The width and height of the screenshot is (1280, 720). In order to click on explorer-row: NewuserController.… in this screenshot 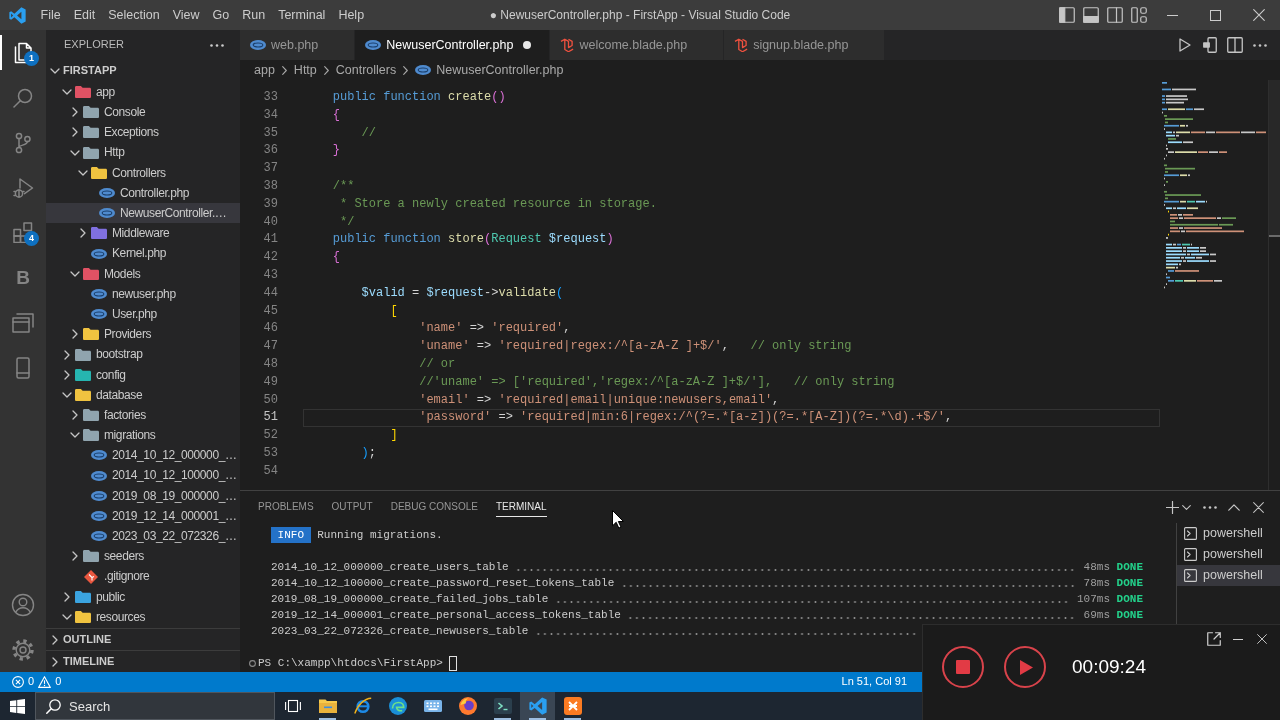, I will do `click(143, 213)`.